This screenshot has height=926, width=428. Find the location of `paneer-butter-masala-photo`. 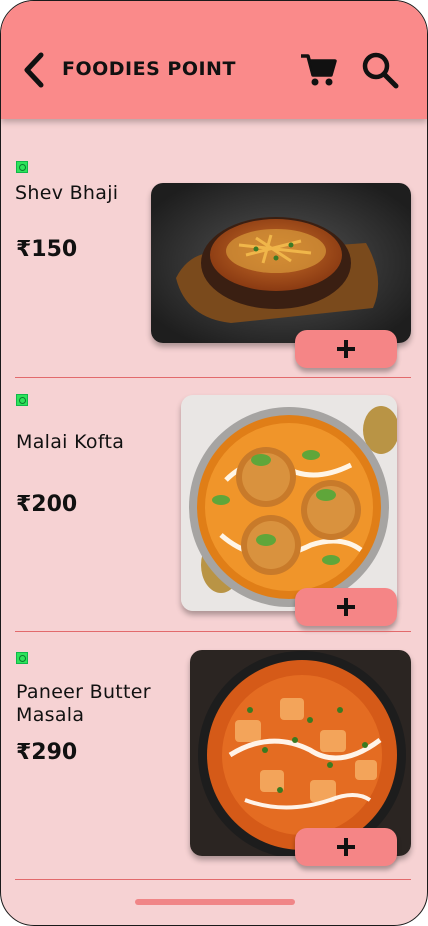

paneer-butter-masala-photo is located at coordinates (300, 753).